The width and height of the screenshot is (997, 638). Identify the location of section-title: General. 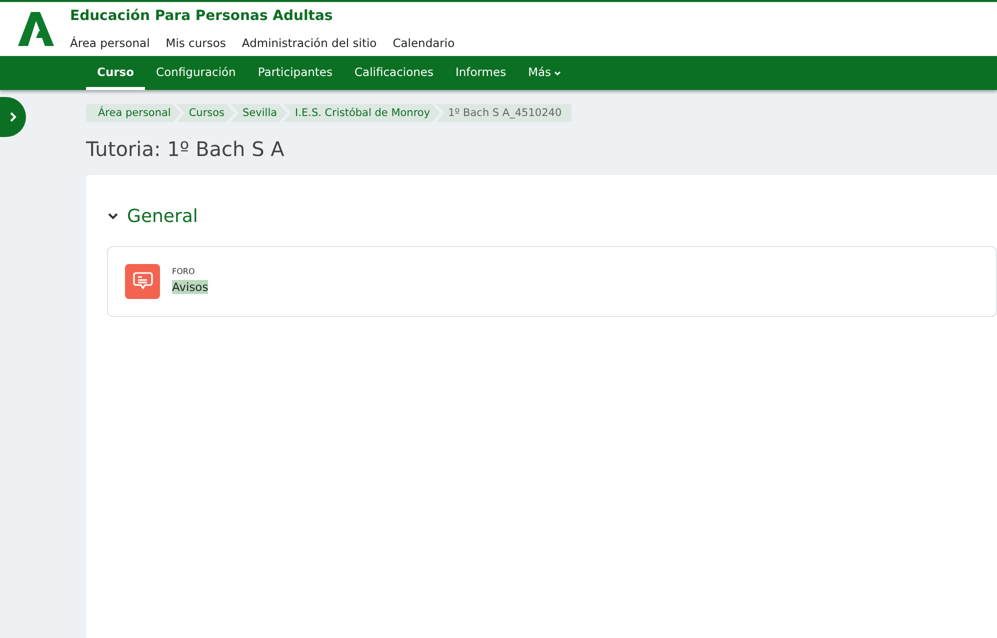
(162, 216).